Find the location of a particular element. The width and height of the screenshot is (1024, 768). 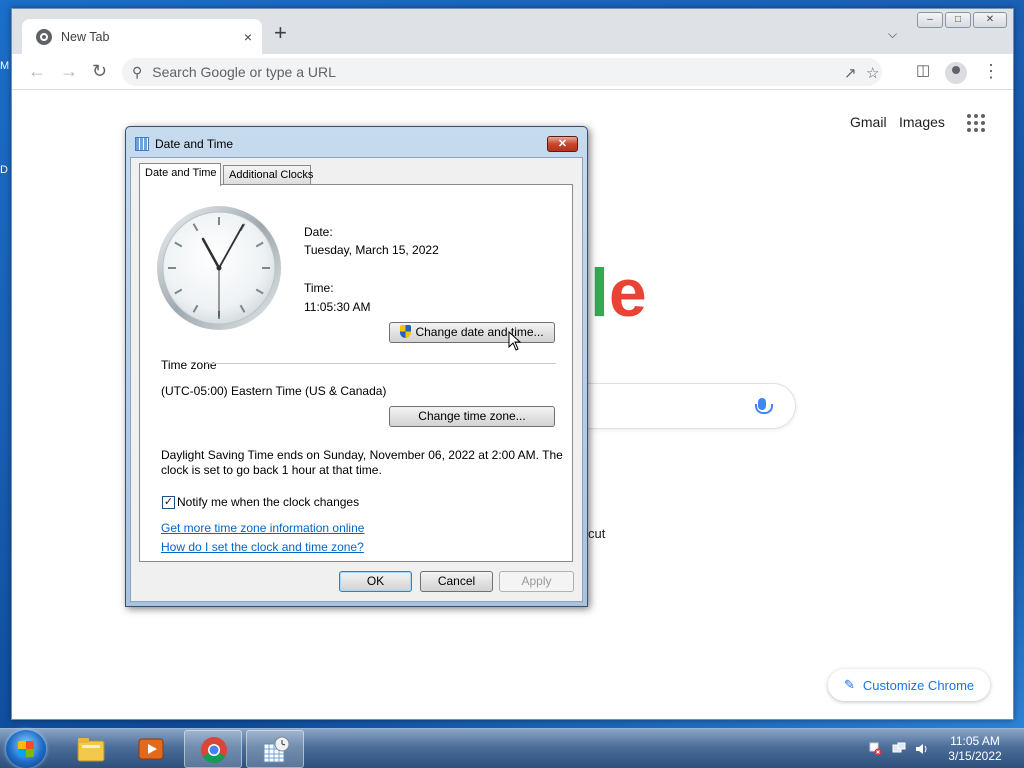

how-to-set-clock-link: How do I set the clock and time zone? is located at coordinates (262, 547).